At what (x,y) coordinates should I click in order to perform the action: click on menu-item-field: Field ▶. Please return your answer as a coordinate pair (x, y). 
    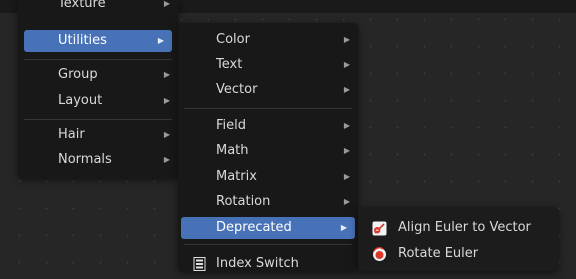
    Looking at the image, I should click on (268, 126).